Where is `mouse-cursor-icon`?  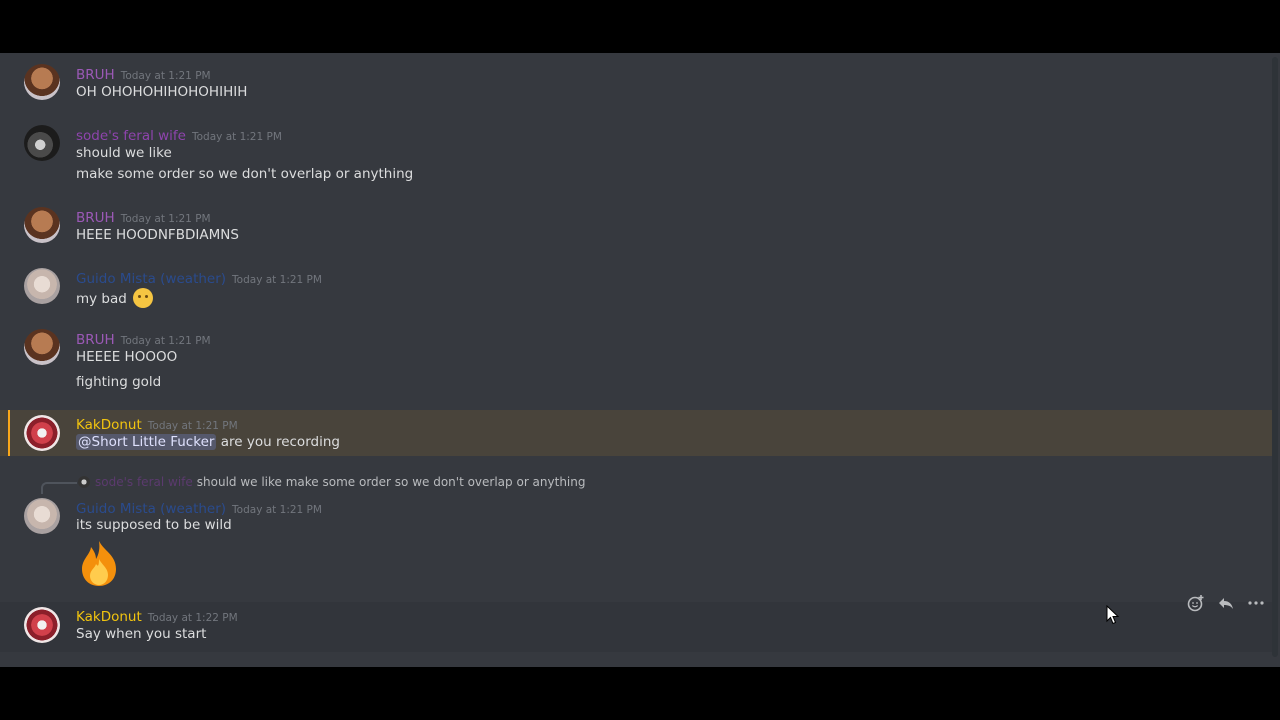 mouse-cursor-icon is located at coordinates (1113, 615).